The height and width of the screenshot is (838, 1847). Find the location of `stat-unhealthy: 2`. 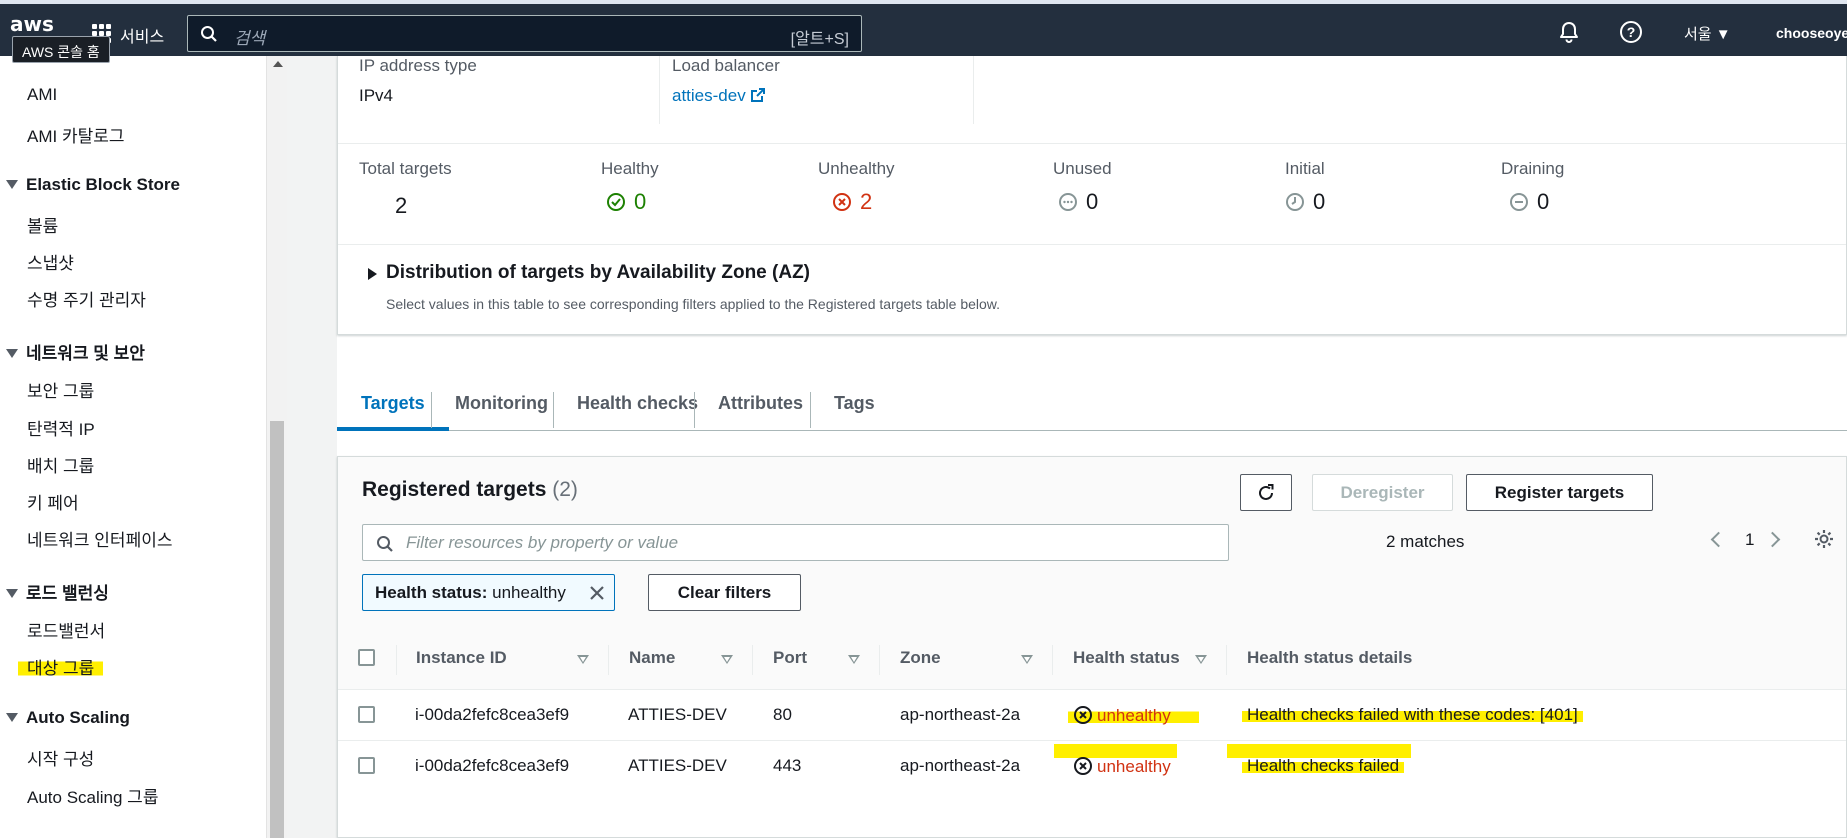

stat-unhealthy: 2 is located at coordinates (852, 202).